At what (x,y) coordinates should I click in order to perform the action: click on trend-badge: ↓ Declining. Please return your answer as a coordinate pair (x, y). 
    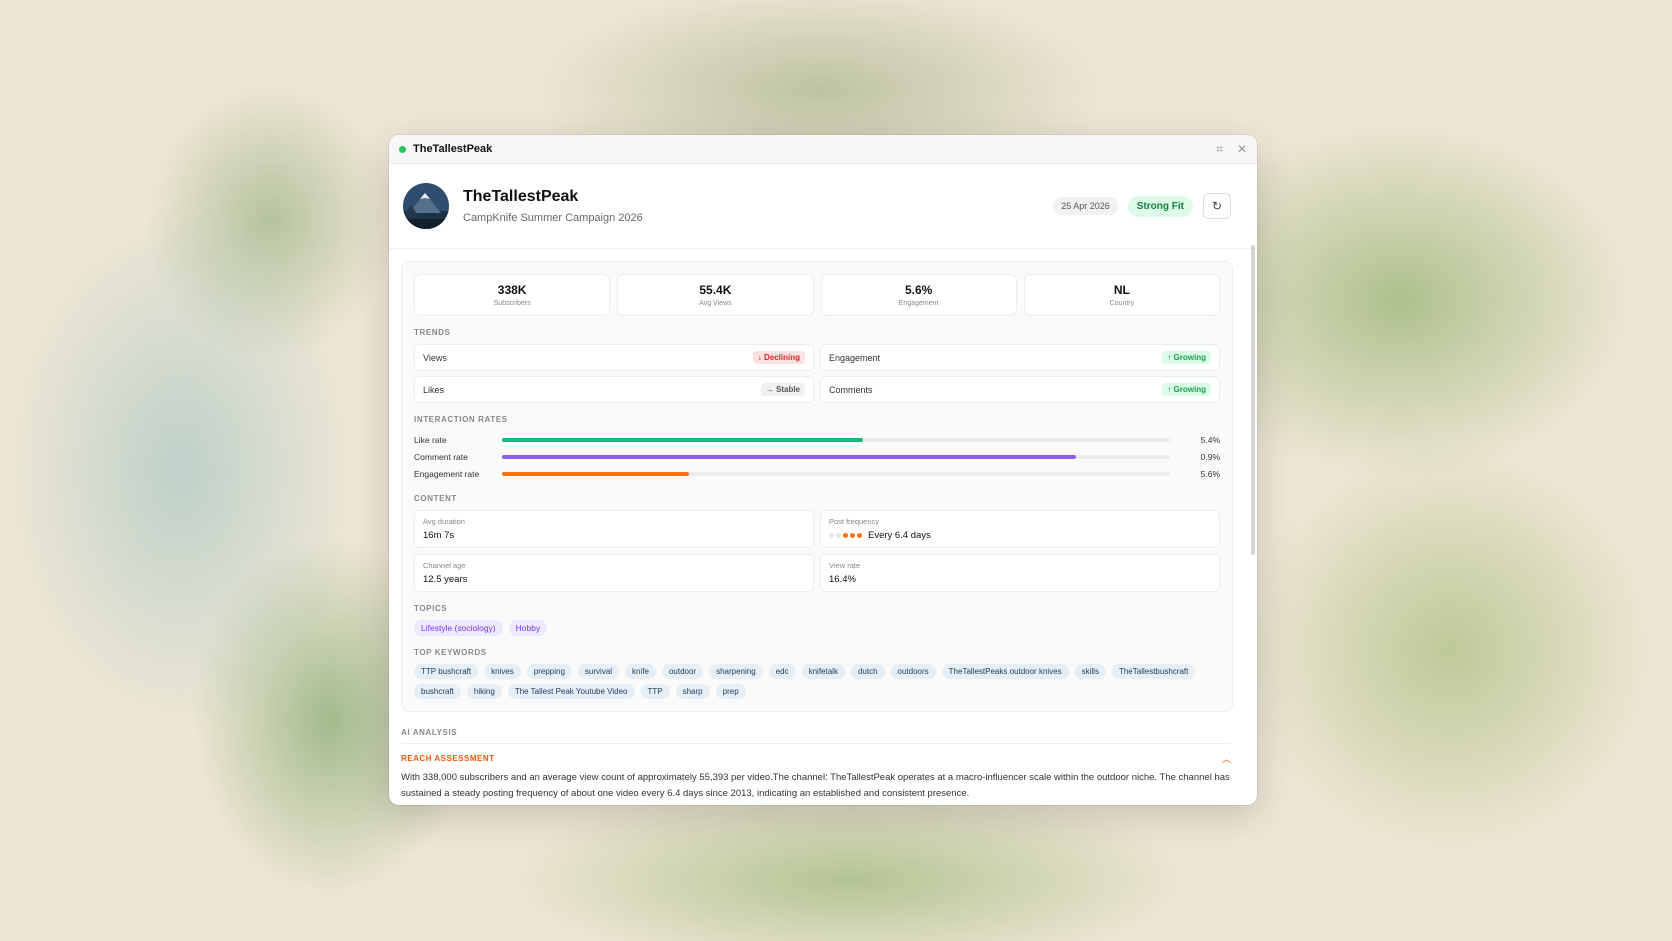
    Looking at the image, I should click on (778, 357).